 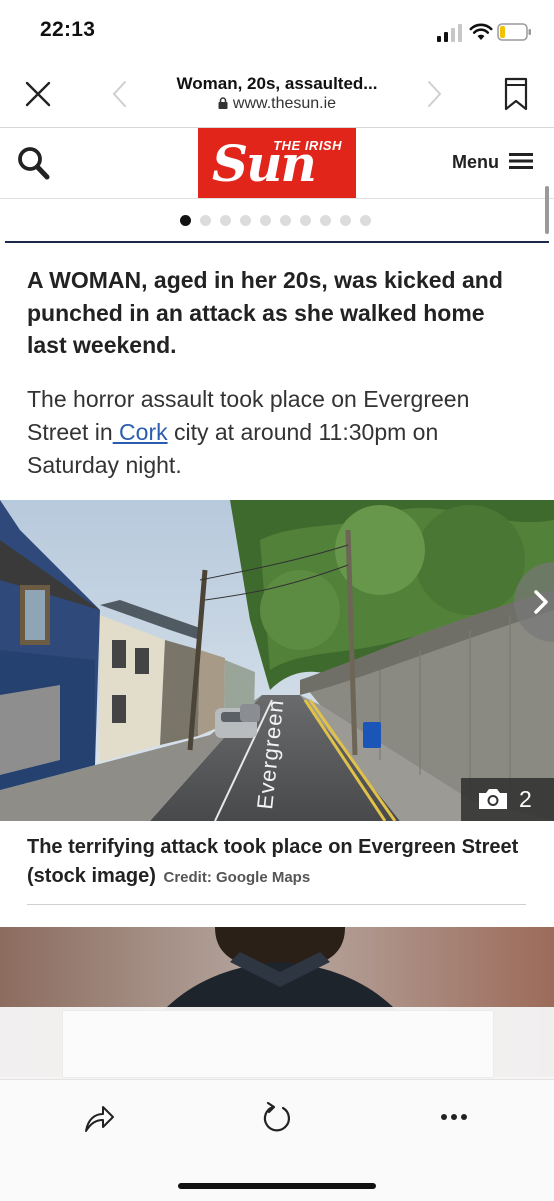 I want to click on home-indicator, so click(x=277, y=1186).